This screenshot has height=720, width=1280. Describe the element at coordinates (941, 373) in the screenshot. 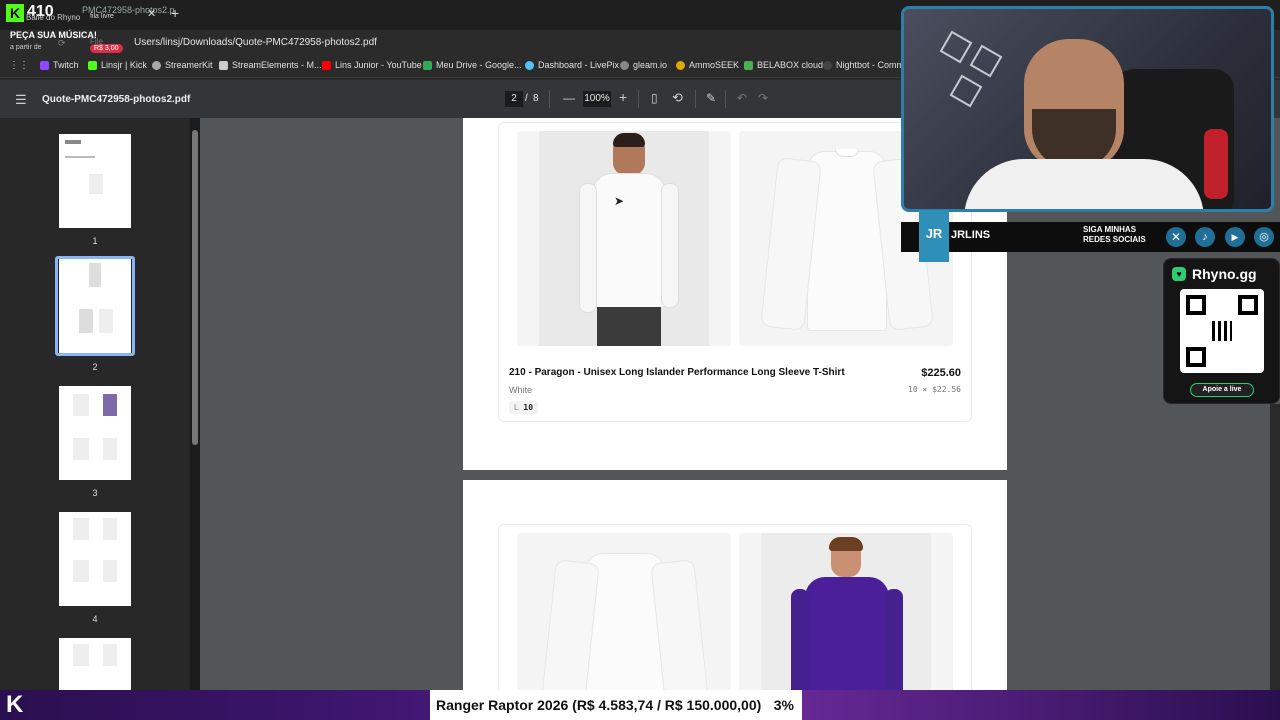

I see `product-total: $225.60` at that location.